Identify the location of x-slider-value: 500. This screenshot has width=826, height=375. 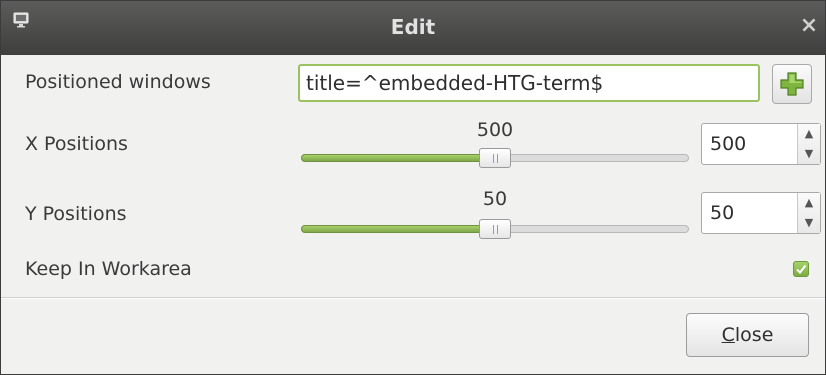
(495, 130).